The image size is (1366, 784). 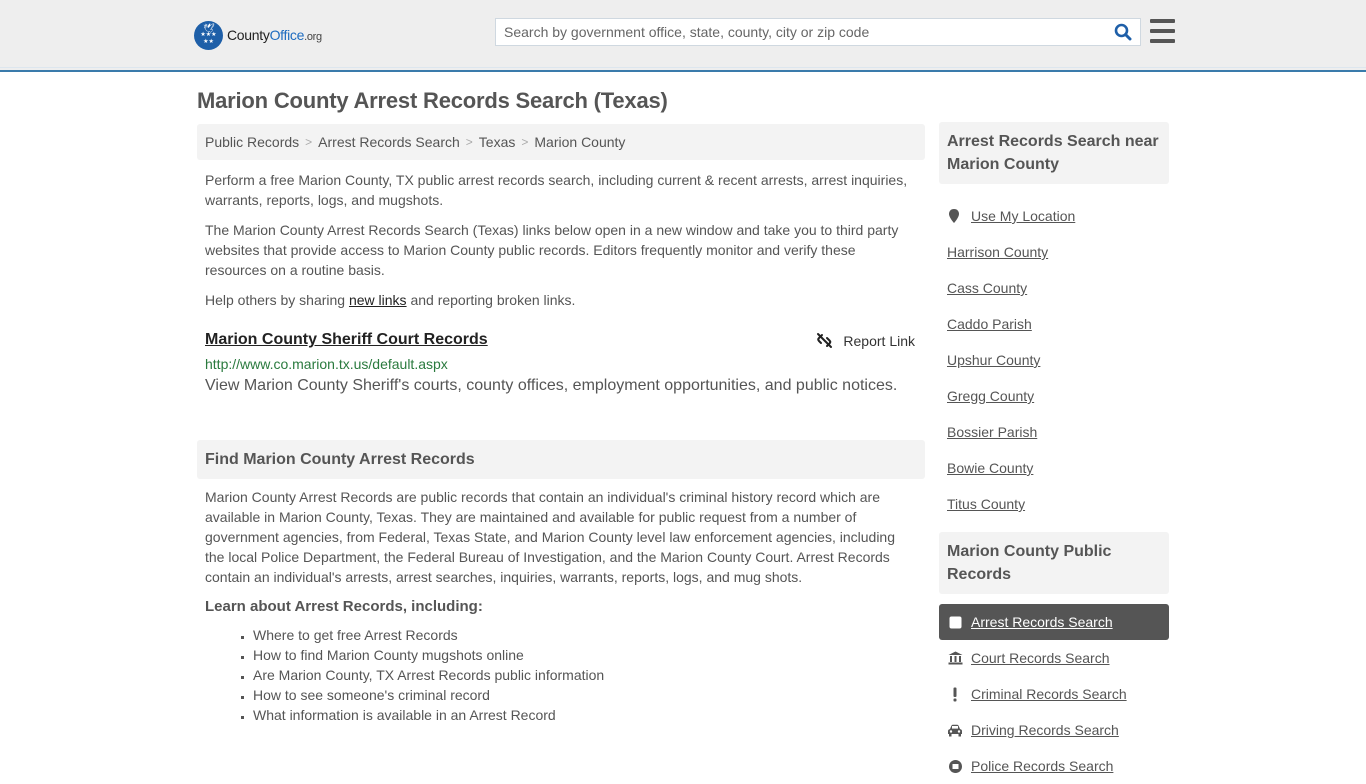 I want to click on records-item-driving: Driving Records Search, so click(x=1054, y=730).